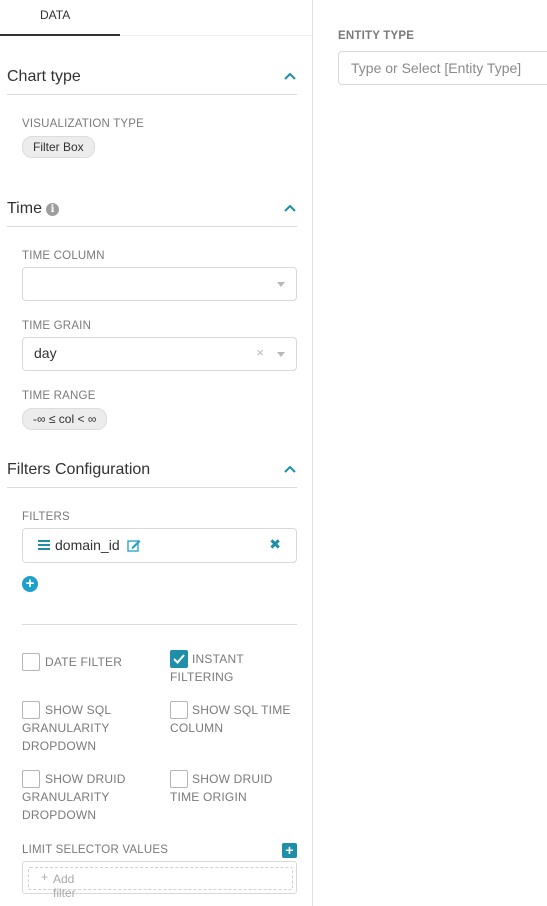  Describe the element at coordinates (159, 545) in the screenshot. I see `filter-item: domain_id ✖` at that location.